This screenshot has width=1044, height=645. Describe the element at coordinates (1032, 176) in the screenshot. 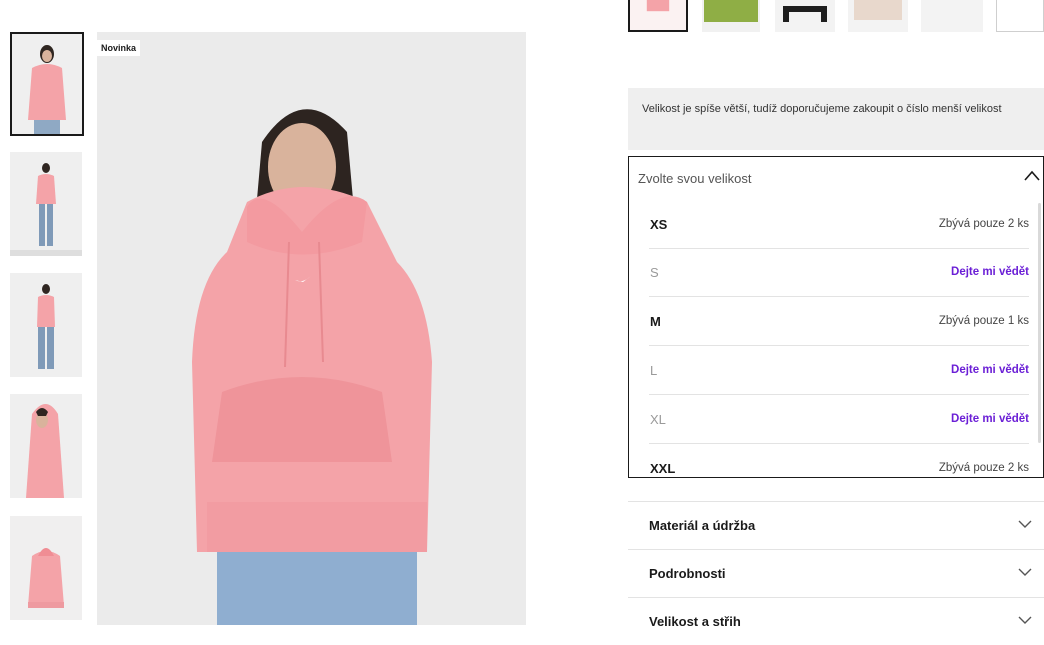

I see `chevron-up-icon` at that location.